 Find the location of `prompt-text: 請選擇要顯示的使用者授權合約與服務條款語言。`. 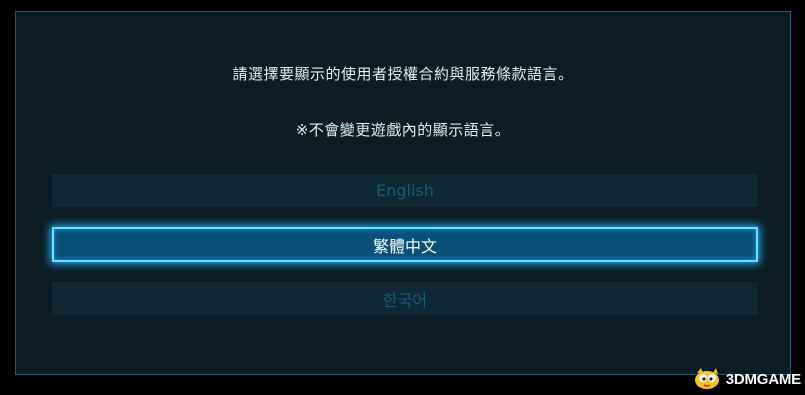

prompt-text: 請選擇要顯示的使用者授權合約與服務條款語言。 is located at coordinates (403, 74).